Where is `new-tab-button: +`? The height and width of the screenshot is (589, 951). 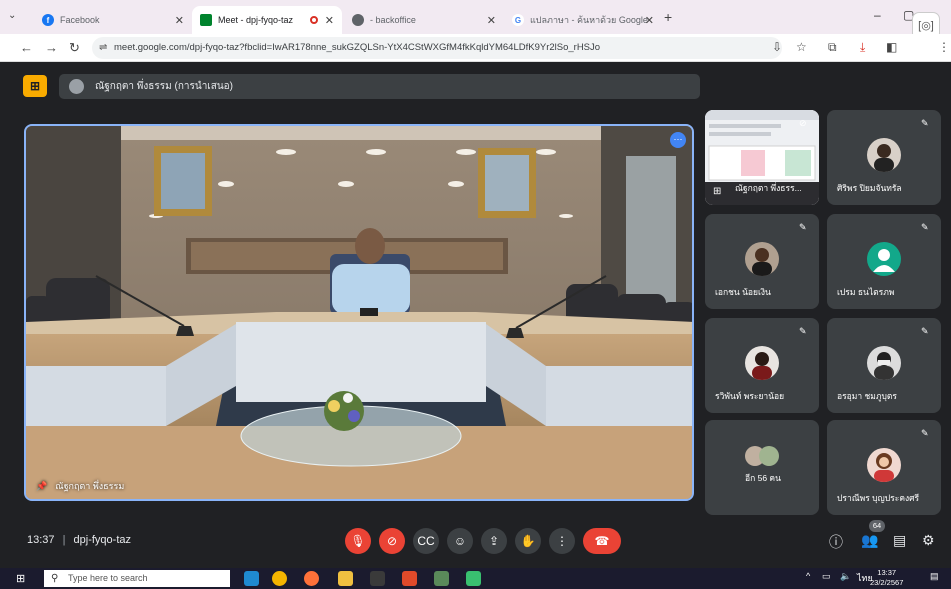 new-tab-button: + is located at coordinates (668, 17).